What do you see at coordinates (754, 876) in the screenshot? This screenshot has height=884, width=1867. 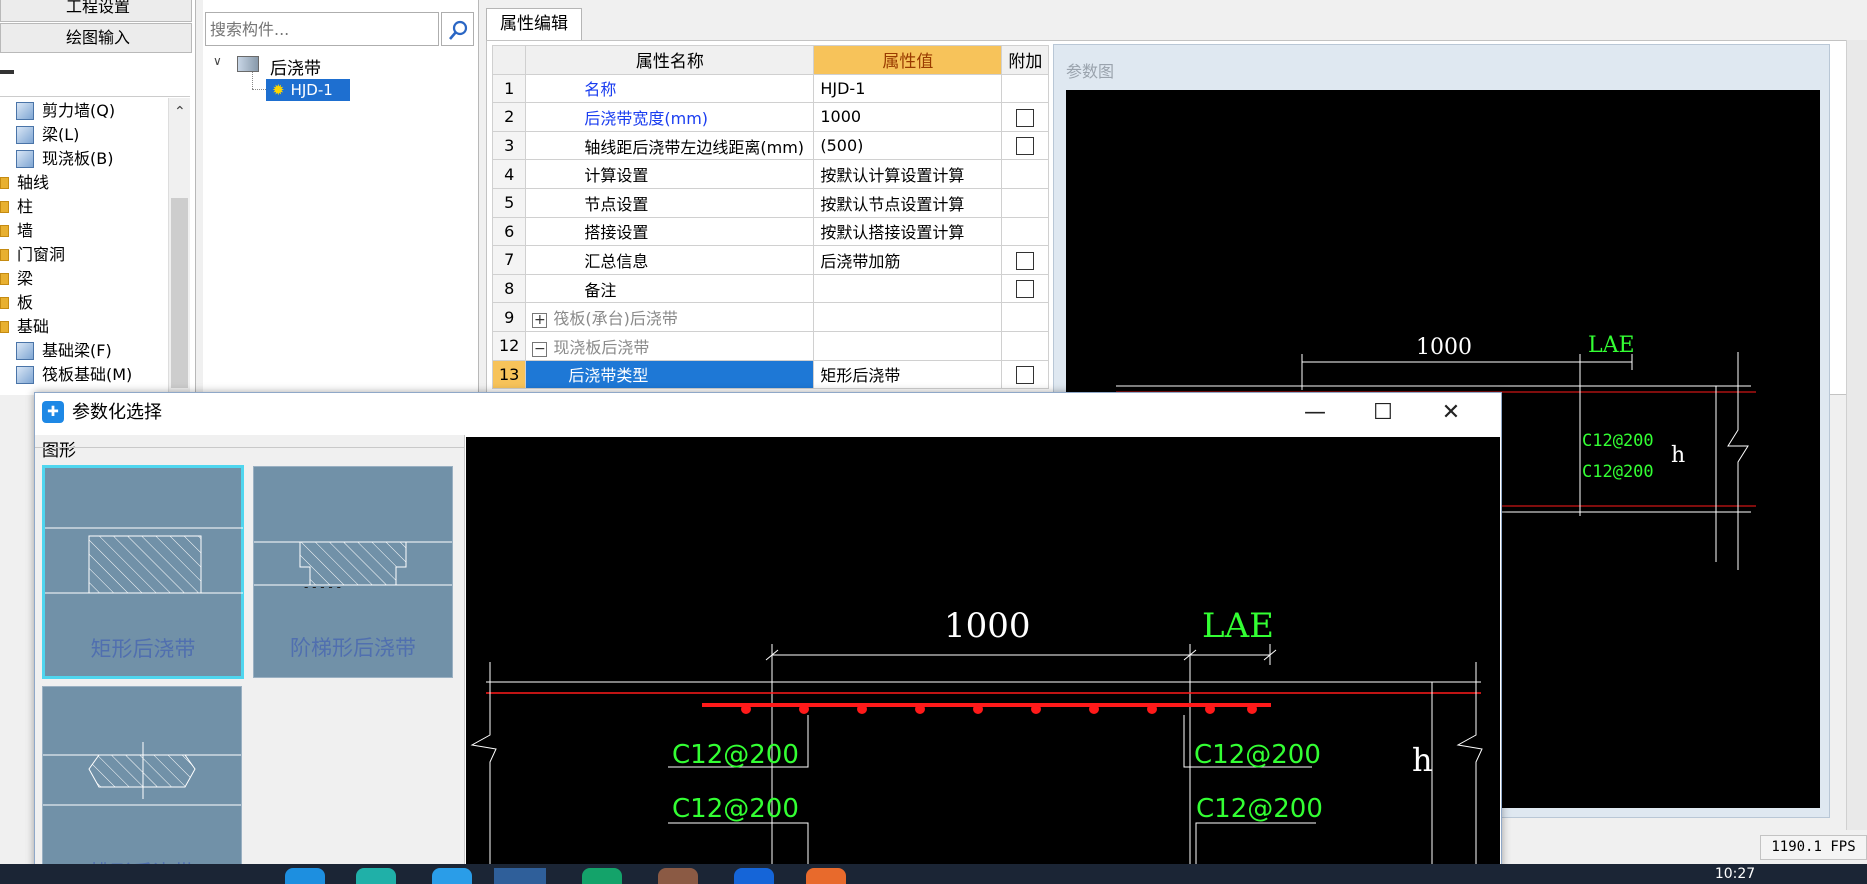 I see `app-icon-dark-blue` at bounding box center [754, 876].